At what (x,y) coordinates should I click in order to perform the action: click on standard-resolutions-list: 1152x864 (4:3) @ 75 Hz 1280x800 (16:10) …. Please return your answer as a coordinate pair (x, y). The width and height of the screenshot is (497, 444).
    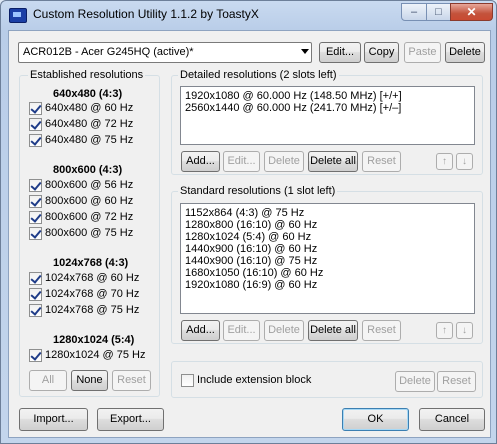
    Looking at the image, I should click on (327, 258).